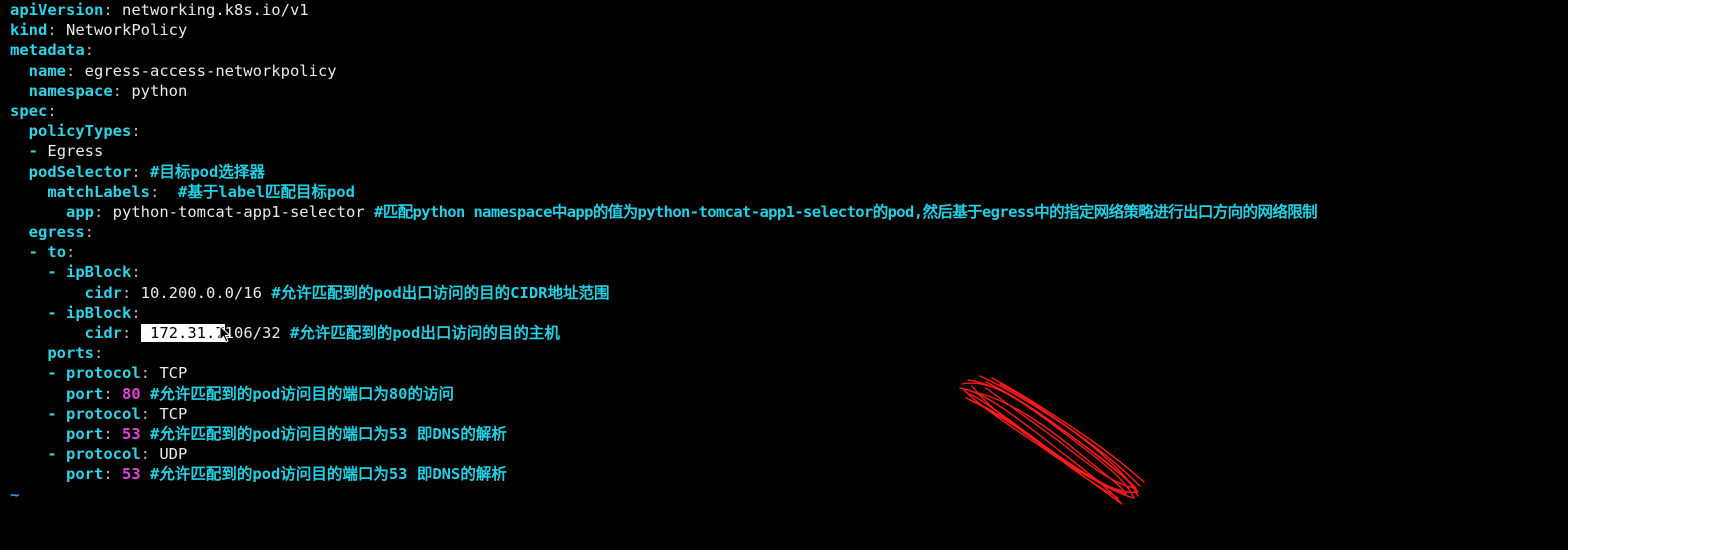  Describe the element at coordinates (266, 191) in the screenshot. I see `yaml-comment: #基于label匹配目标pod` at that location.